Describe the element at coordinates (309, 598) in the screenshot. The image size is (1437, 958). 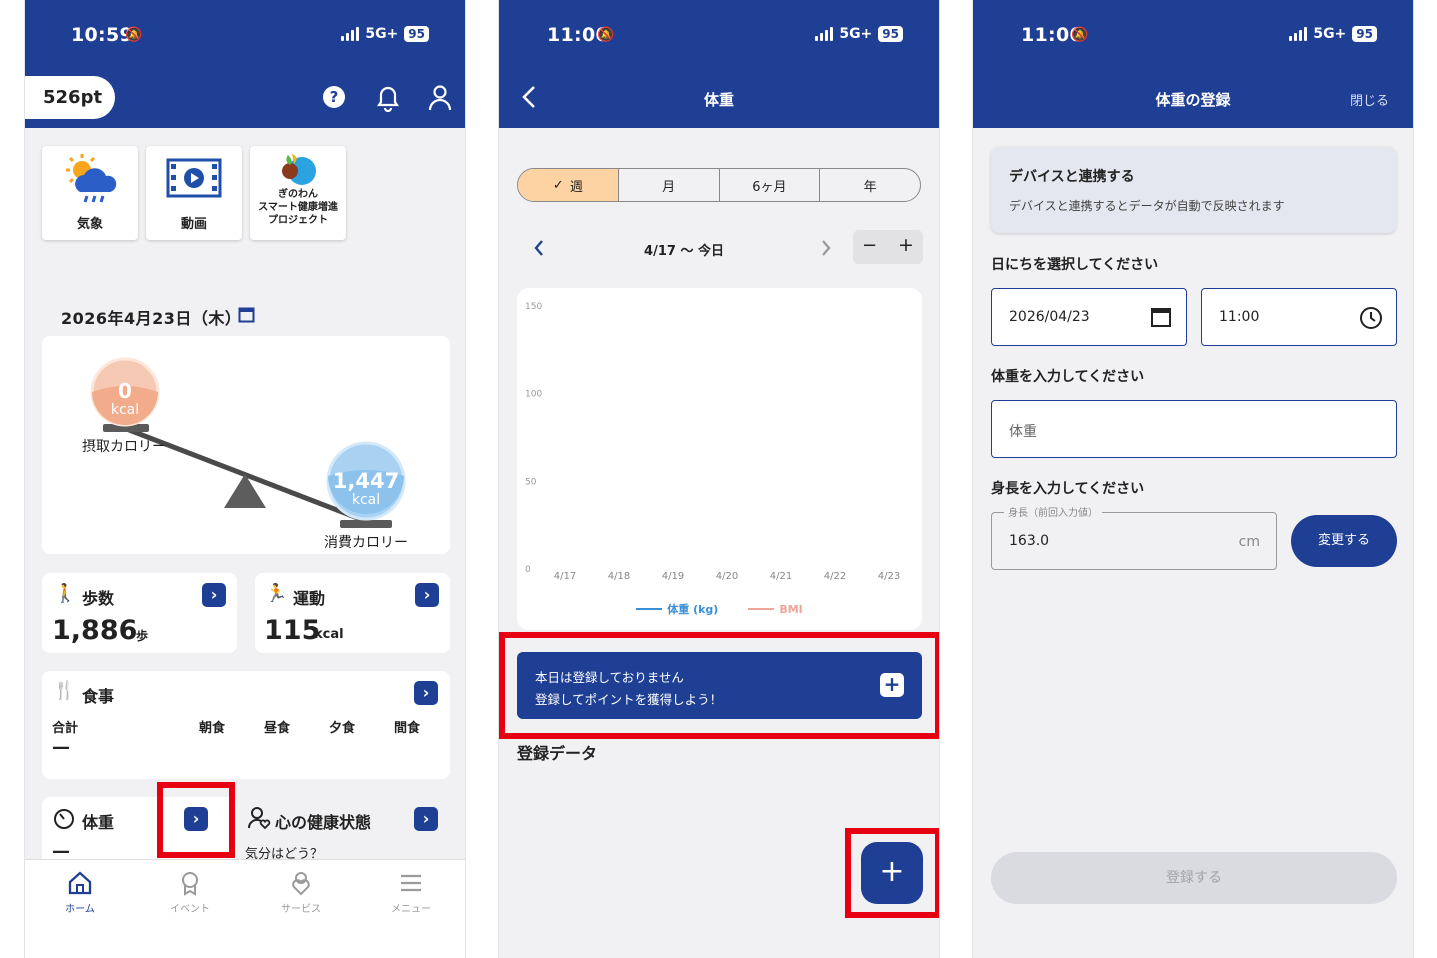
I see `exercise-title: 運動` at that location.